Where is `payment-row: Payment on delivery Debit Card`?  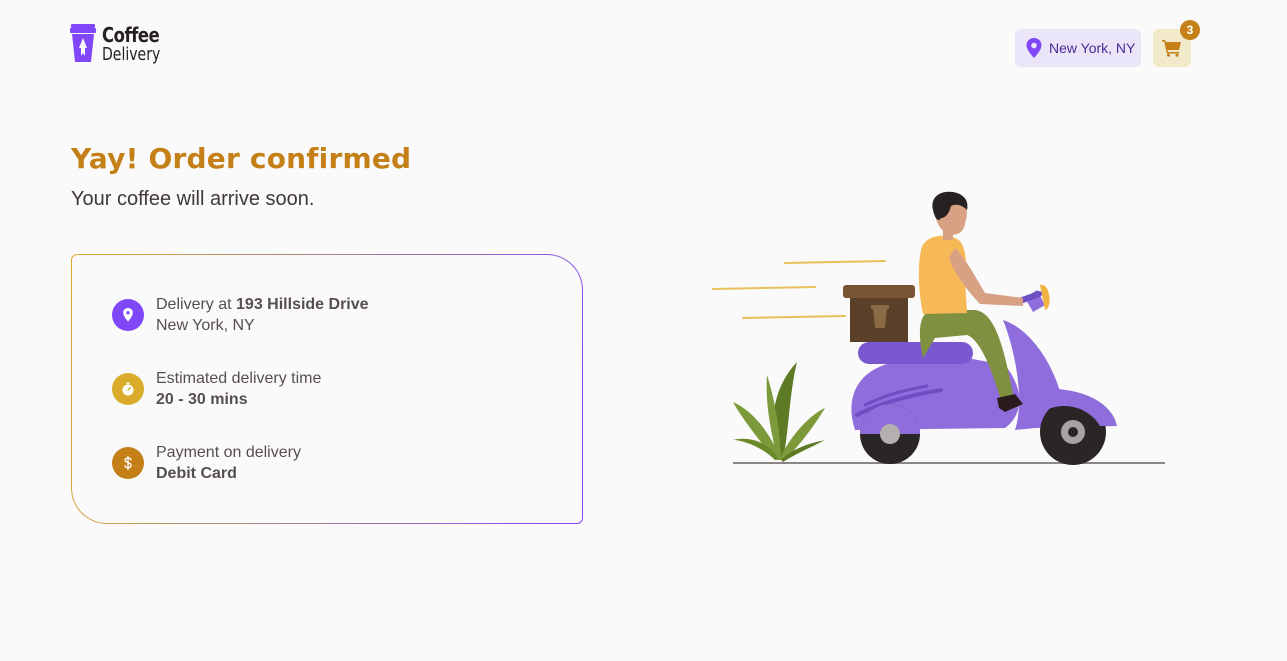 payment-row: Payment on delivery Debit Card is located at coordinates (206, 463).